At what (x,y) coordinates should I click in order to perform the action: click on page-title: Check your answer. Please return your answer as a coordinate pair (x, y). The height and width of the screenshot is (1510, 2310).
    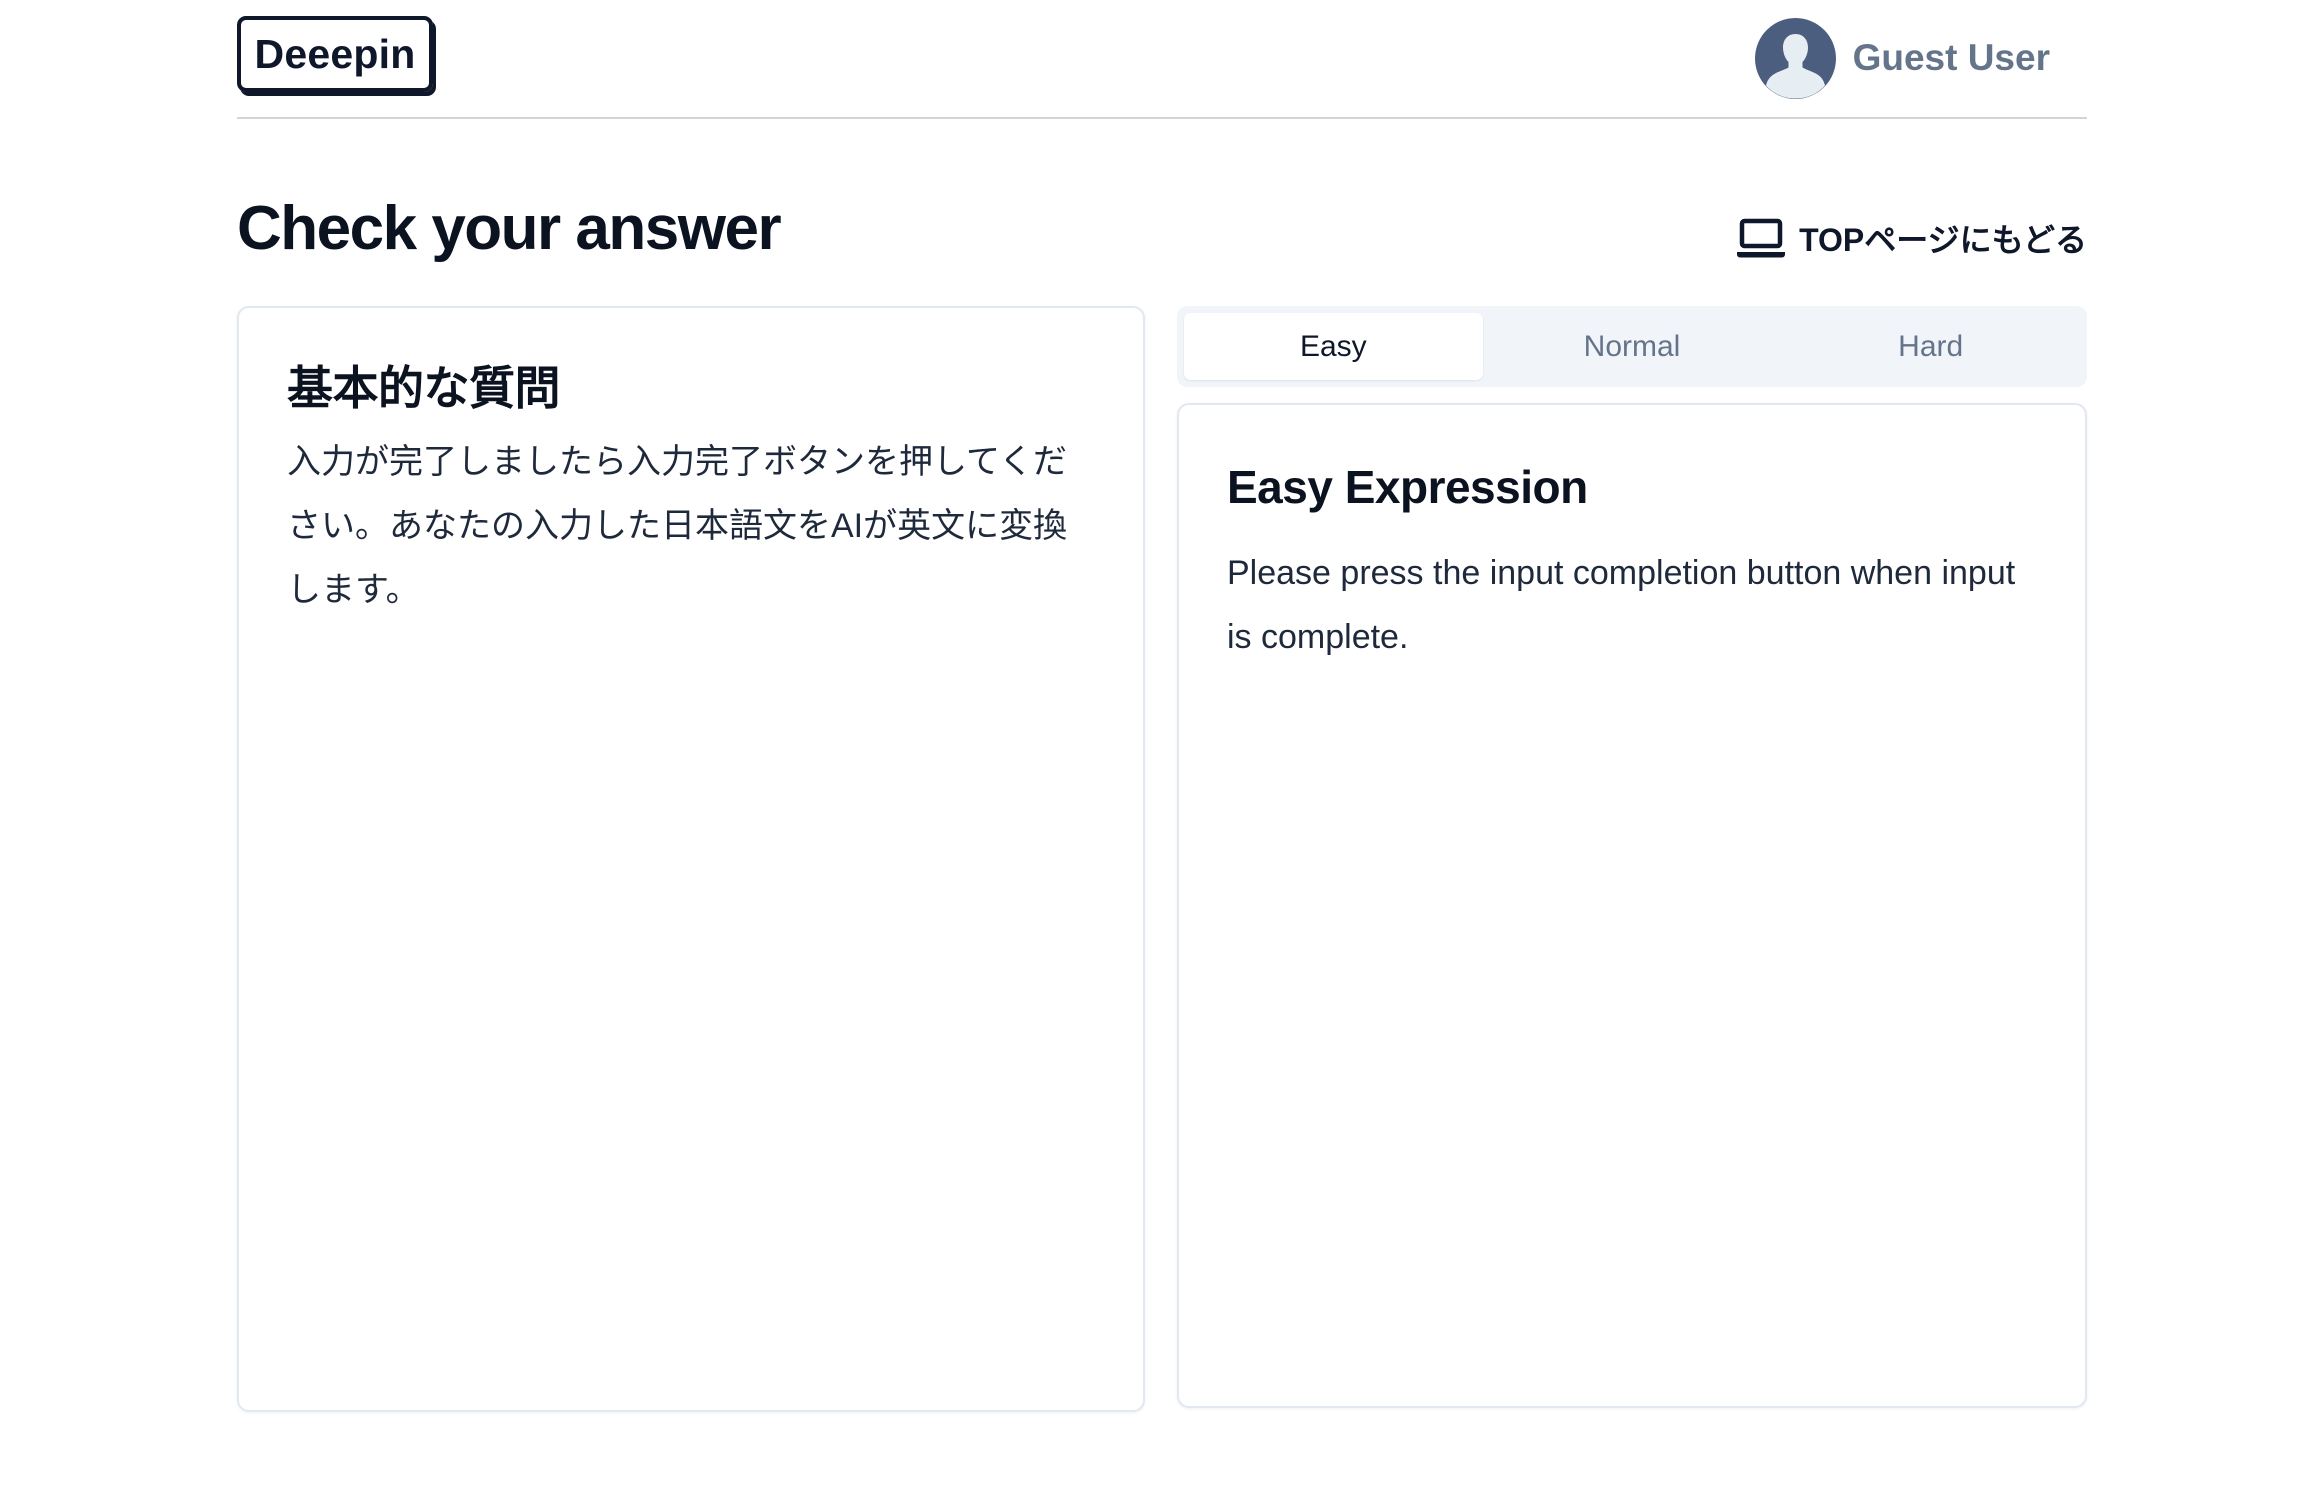
    Looking at the image, I should click on (509, 228).